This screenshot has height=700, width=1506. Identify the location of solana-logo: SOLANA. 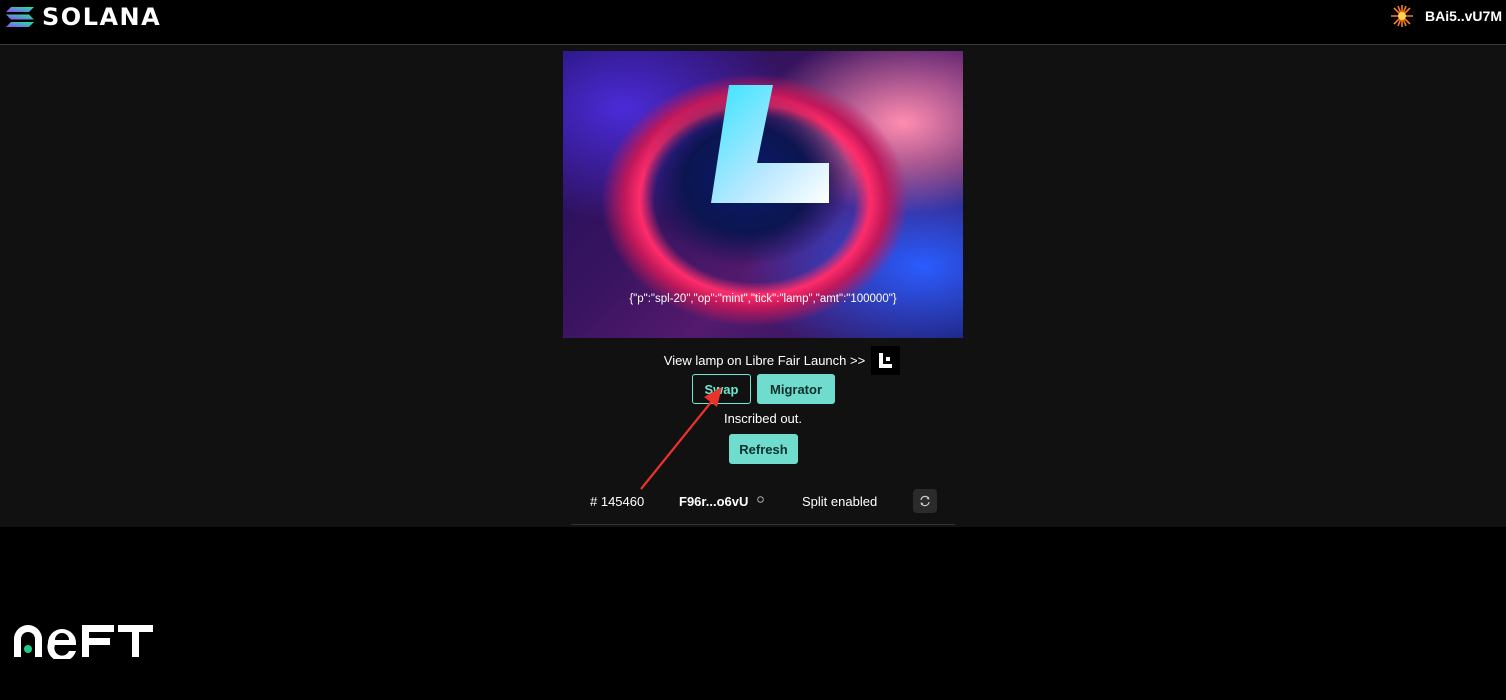
(83, 17).